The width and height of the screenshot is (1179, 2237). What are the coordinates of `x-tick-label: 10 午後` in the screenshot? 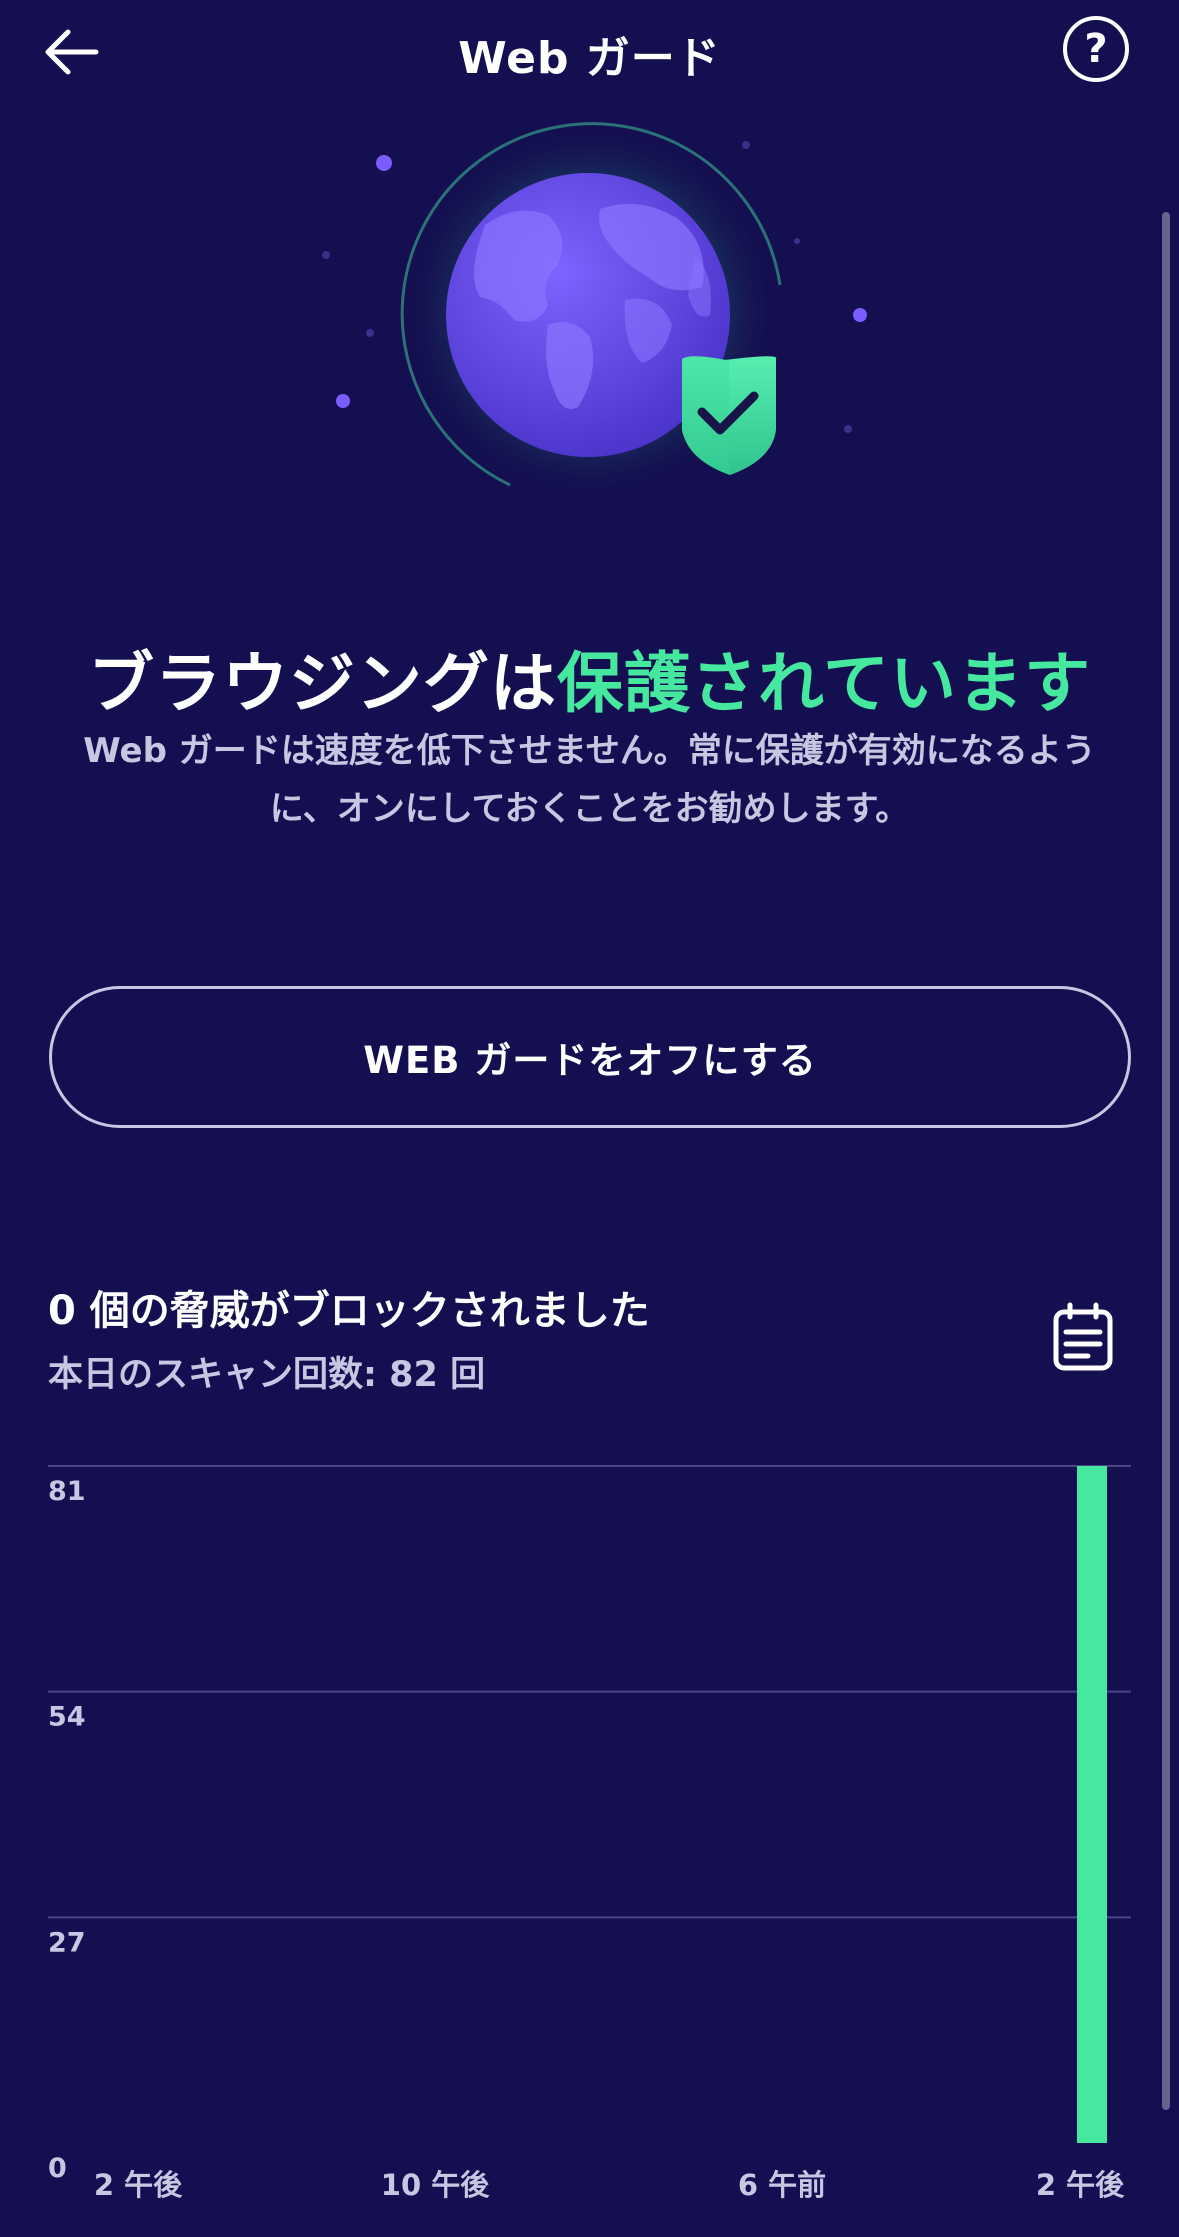 It's located at (435, 2185).